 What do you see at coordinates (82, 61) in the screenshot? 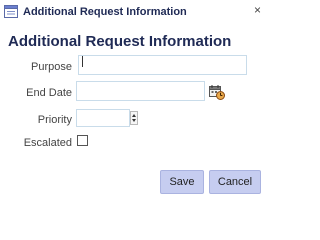
I see `text-cursor` at bounding box center [82, 61].